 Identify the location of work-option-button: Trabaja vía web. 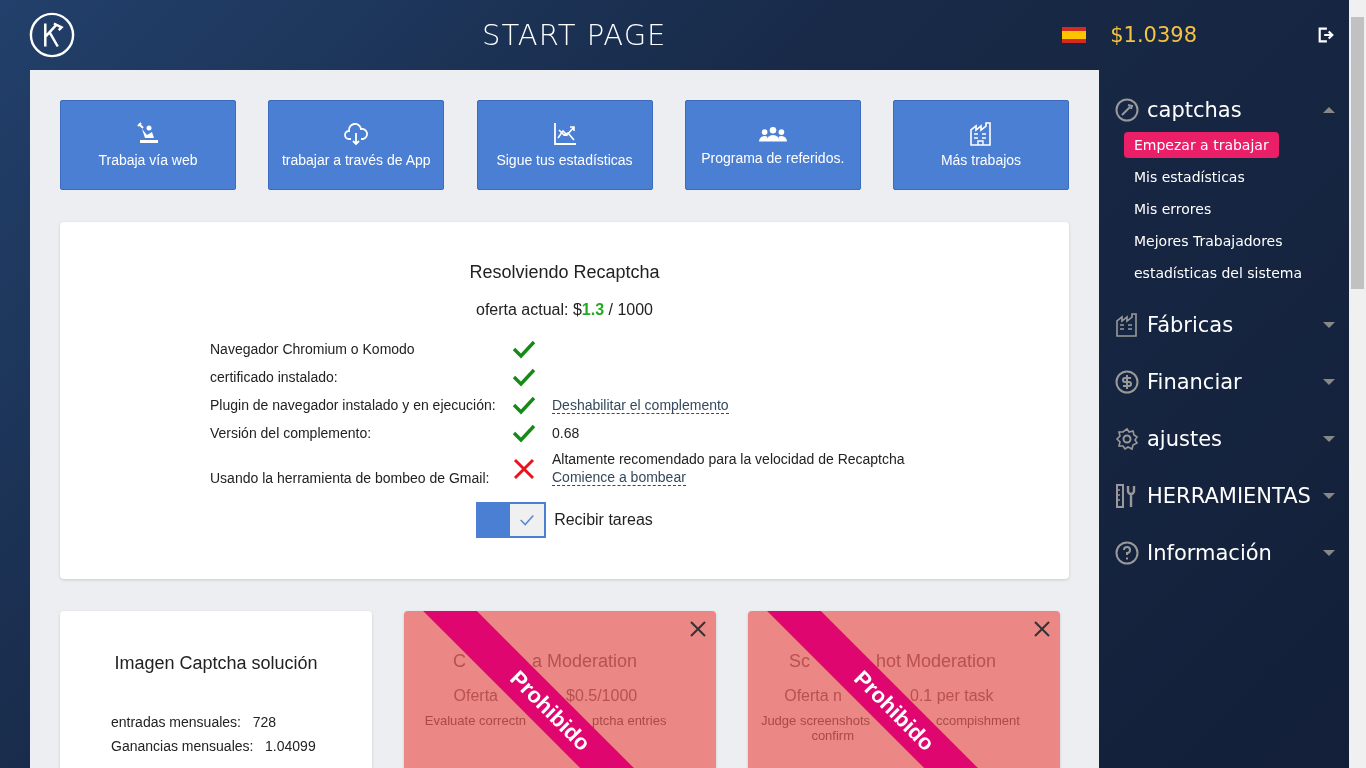
(148, 145).